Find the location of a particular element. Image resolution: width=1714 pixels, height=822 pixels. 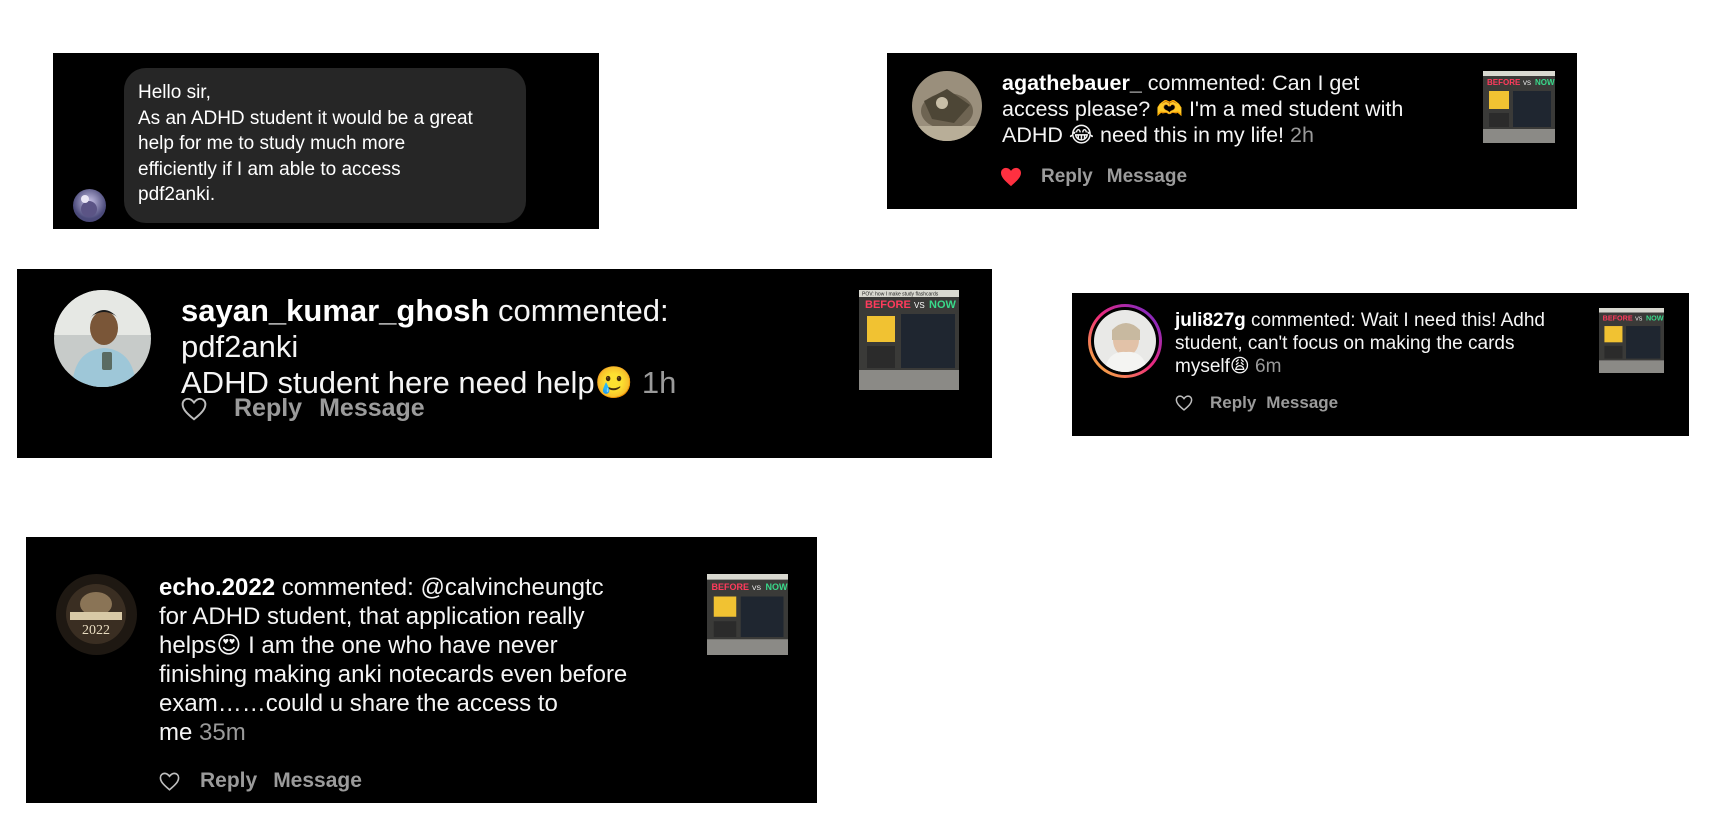

heart-eyes-emoji: 😍 is located at coordinates (229, 645).